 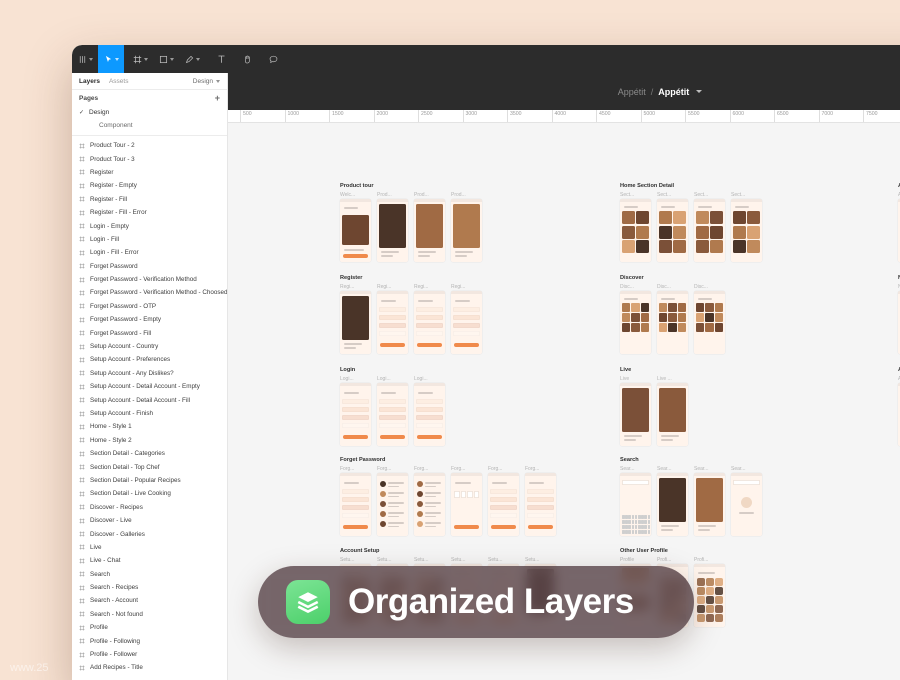 What do you see at coordinates (149, 426) in the screenshot?
I see `layer-item: Home - Style 1` at bounding box center [149, 426].